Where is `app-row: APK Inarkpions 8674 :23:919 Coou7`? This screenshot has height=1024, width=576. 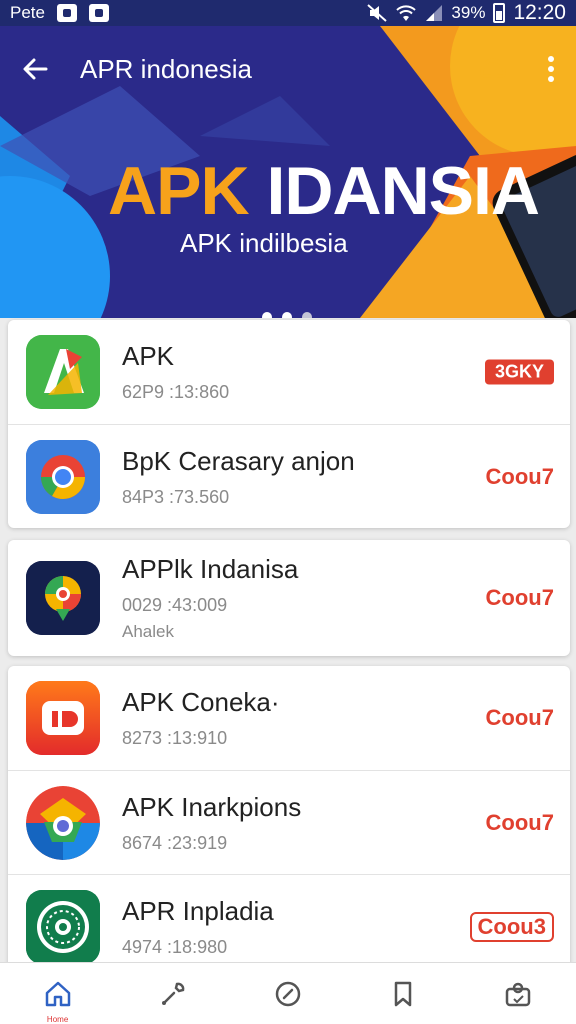 app-row: APK Inarkpions 8674 :23:919 Coou7 is located at coordinates (289, 822).